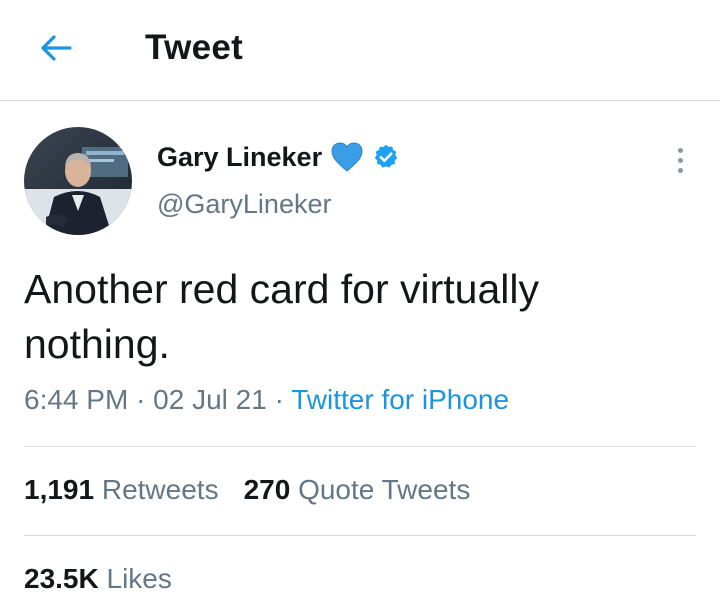 This screenshot has width=720, height=598. I want to click on likes-stat: 23.5K Likes, so click(98, 579).